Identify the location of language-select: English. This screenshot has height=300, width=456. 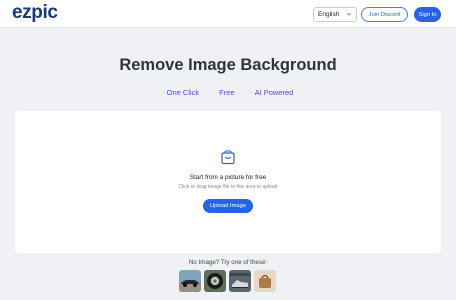
(335, 14).